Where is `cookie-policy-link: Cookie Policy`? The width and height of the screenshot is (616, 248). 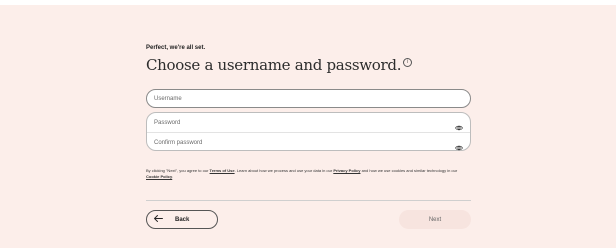 cookie-policy-link: Cookie Policy is located at coordinates (159, 176).